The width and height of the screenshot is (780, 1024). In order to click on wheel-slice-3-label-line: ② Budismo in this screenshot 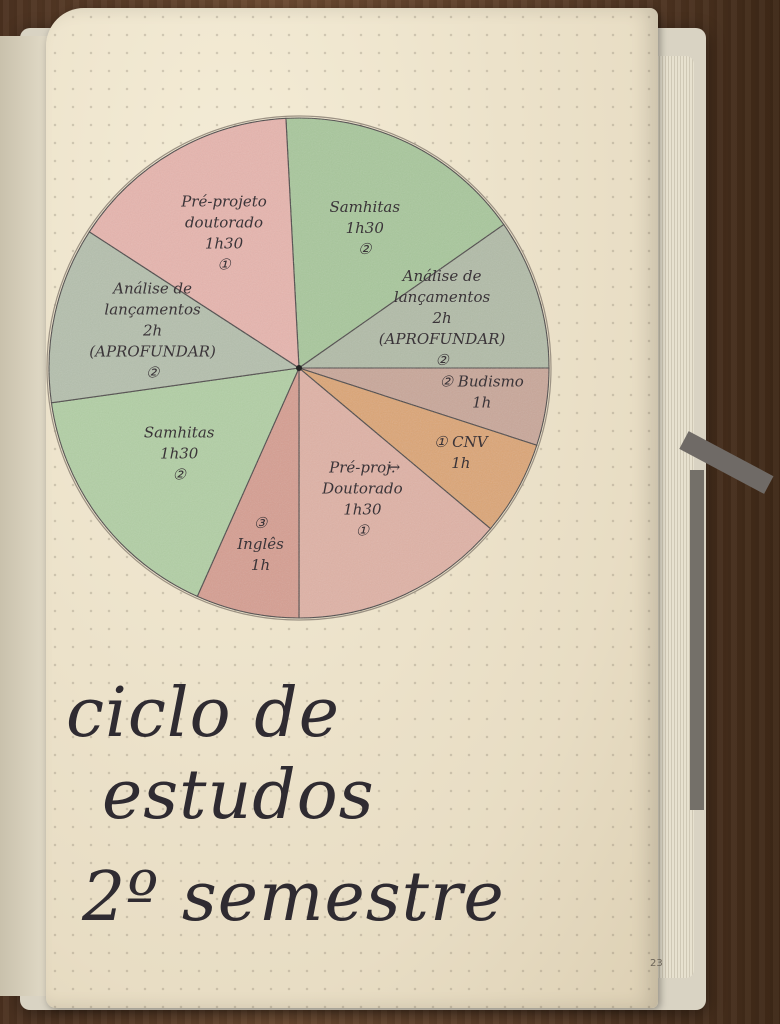, I will do `click(482, 381)`.